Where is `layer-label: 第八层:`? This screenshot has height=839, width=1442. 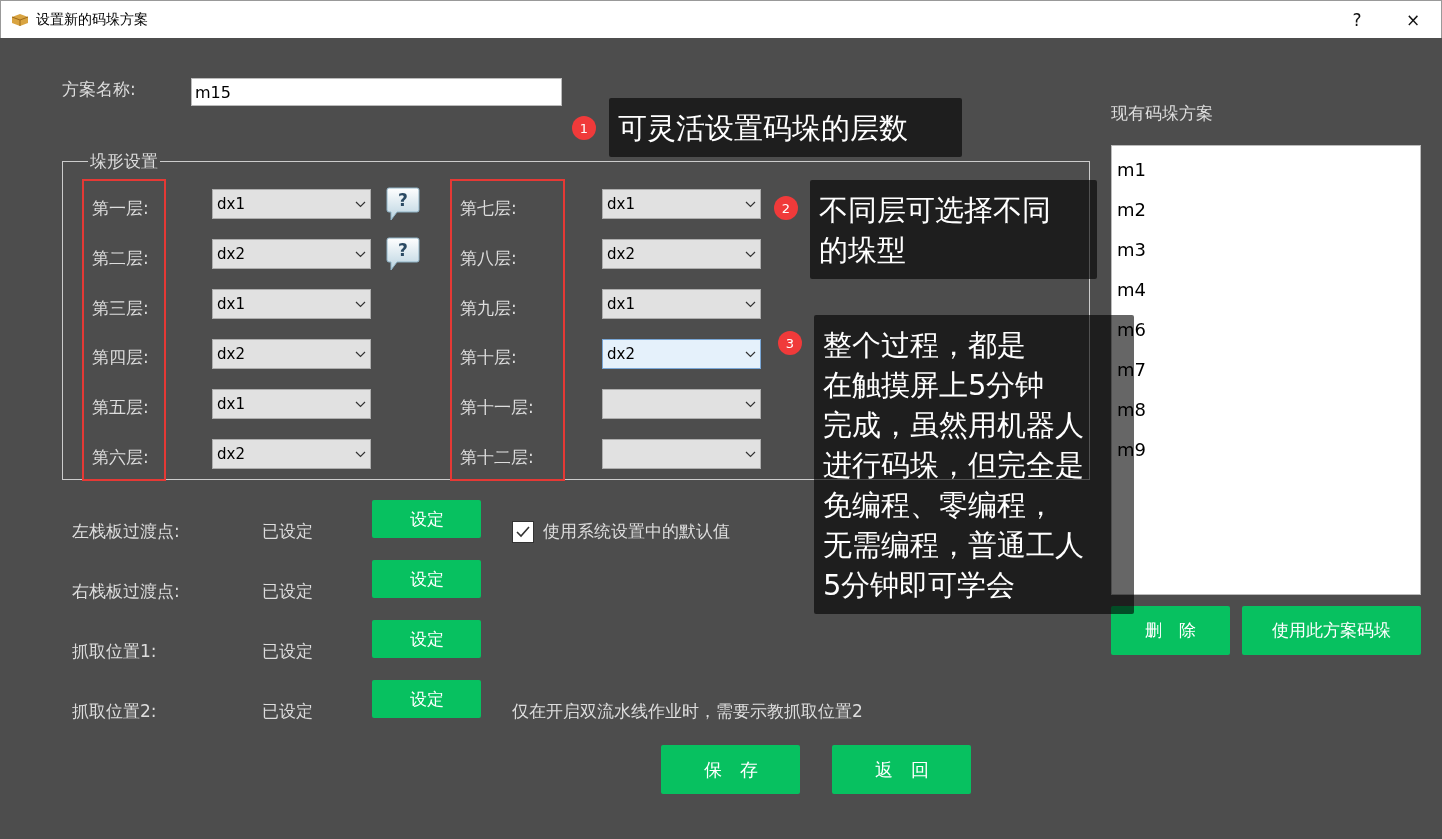
layer-label: 第八层: is located at coordinates (488, 258).